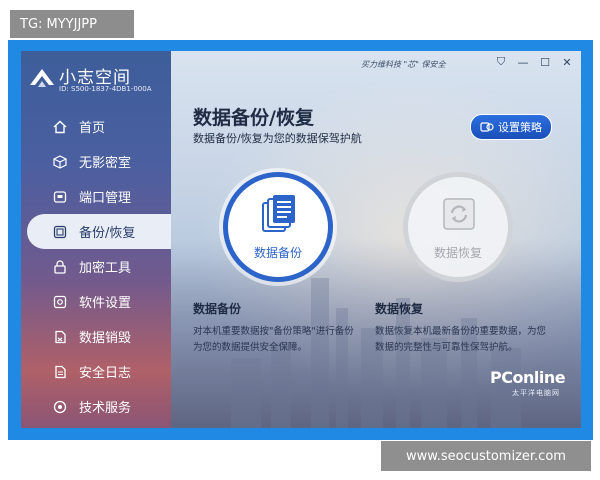  Describe the element at coordinates (105, 373) in the screenshot. I see `sidebar-item-label: 安全日志` at that location.